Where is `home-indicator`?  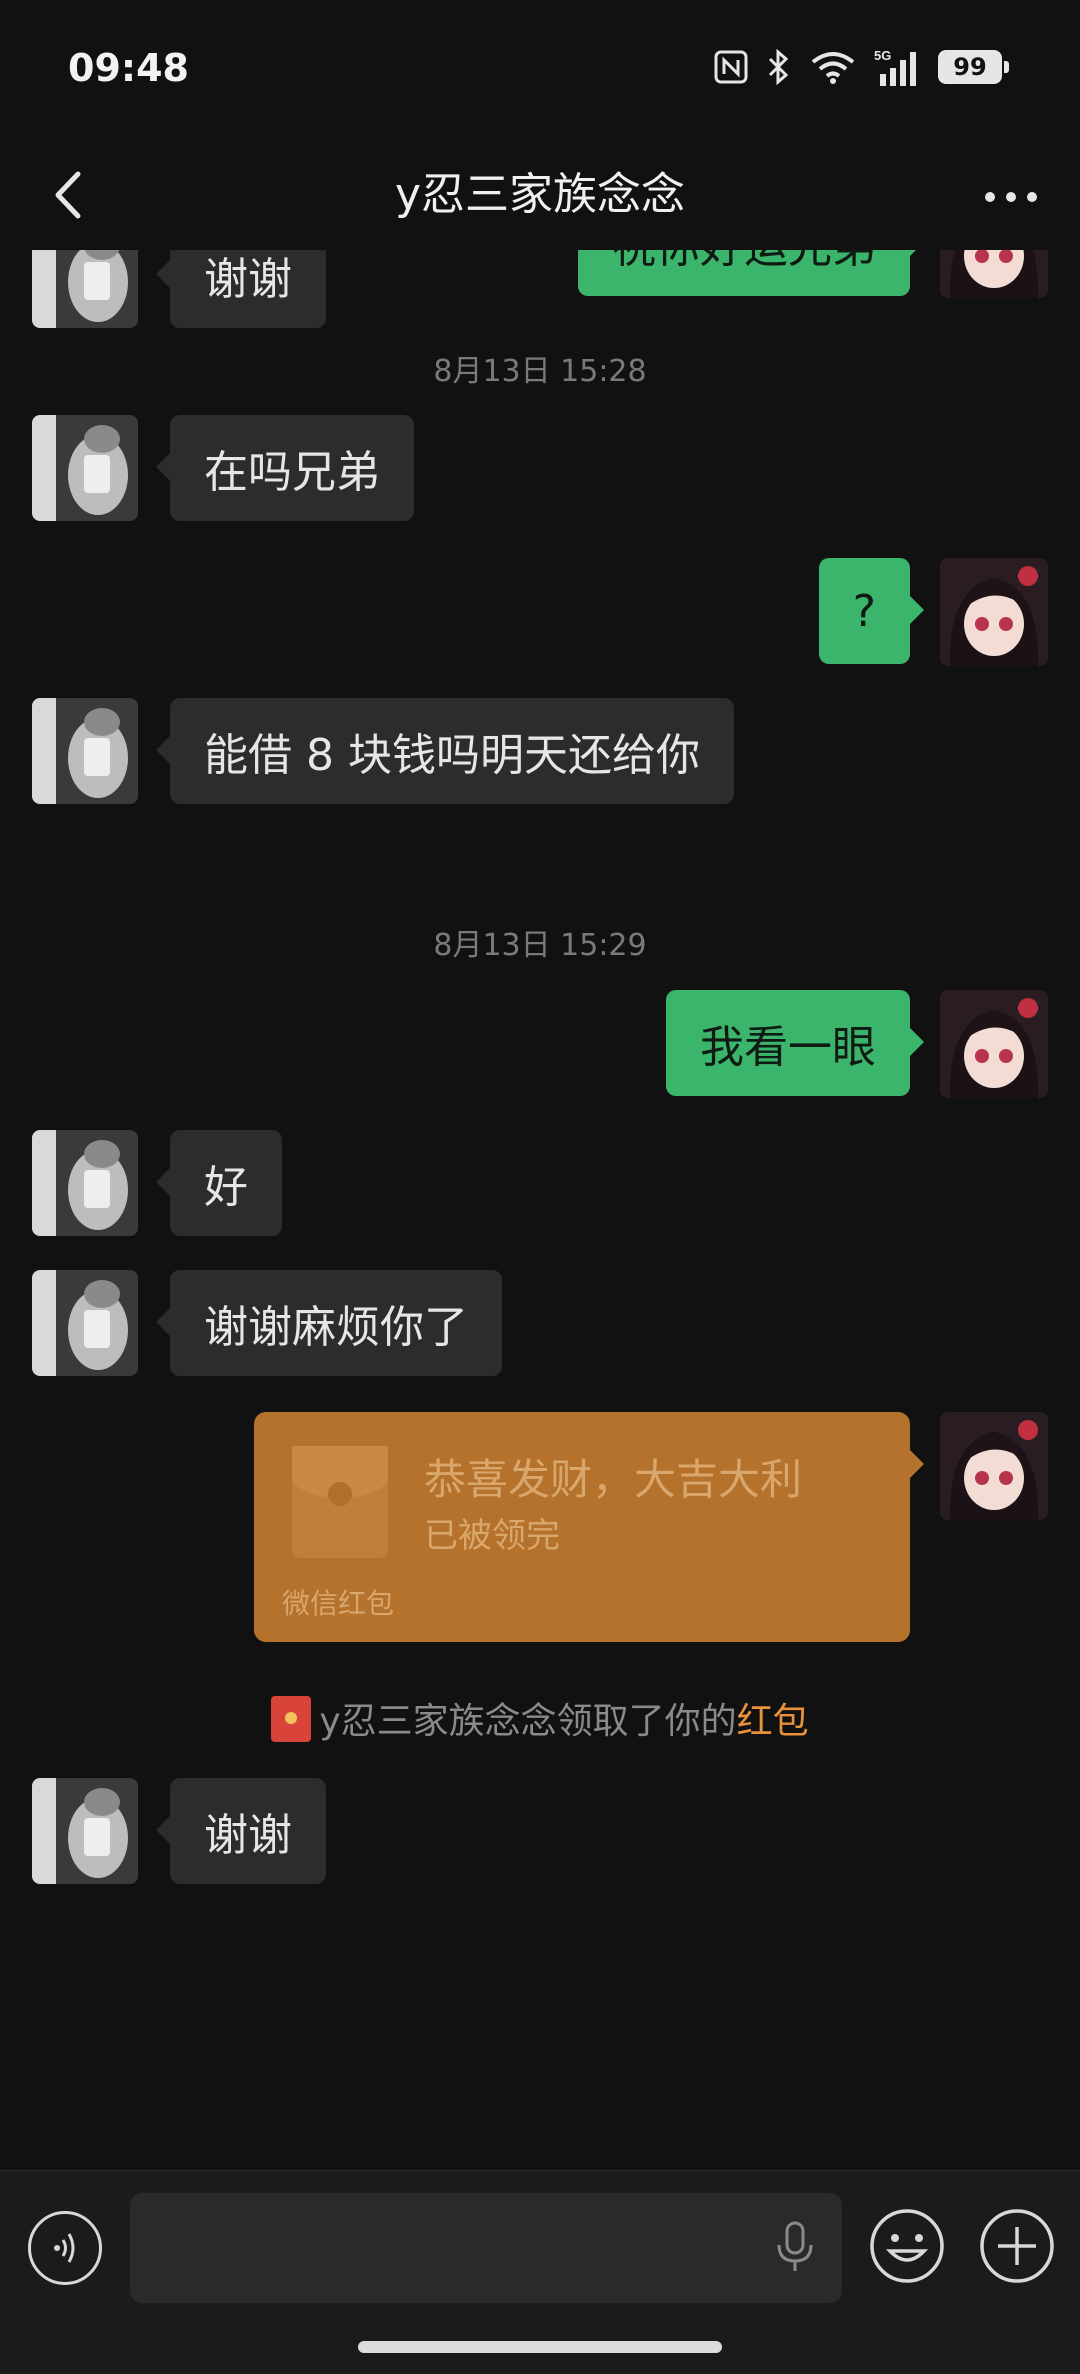
home-indicator is located at coordinates (540, 2347).